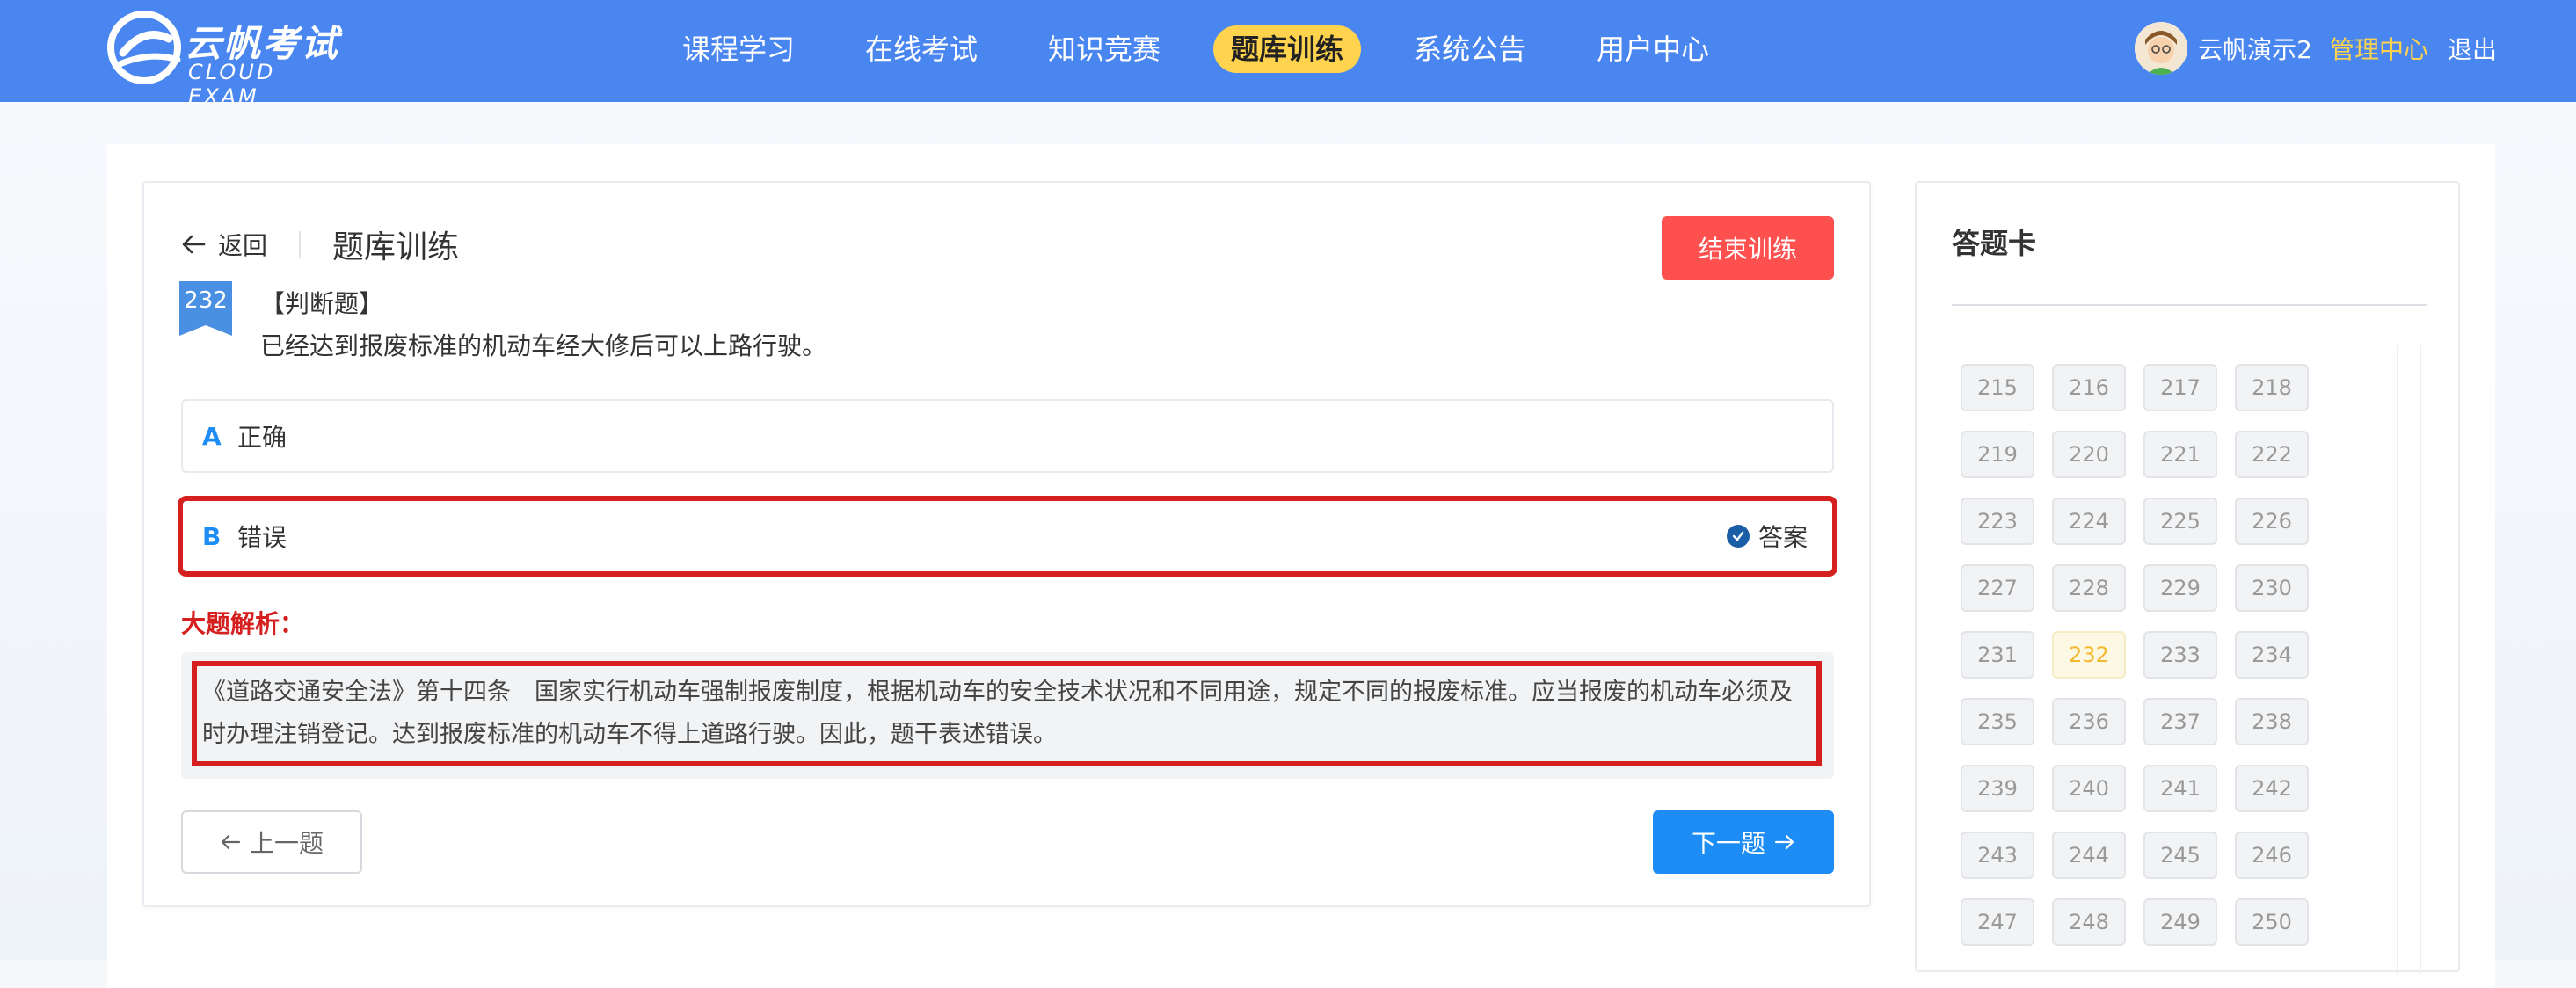 The image size is (2576, 988). Describe the element at coordinates (1997, 655) in the screenshot. I see `answer-card-cell: 231` at that location.